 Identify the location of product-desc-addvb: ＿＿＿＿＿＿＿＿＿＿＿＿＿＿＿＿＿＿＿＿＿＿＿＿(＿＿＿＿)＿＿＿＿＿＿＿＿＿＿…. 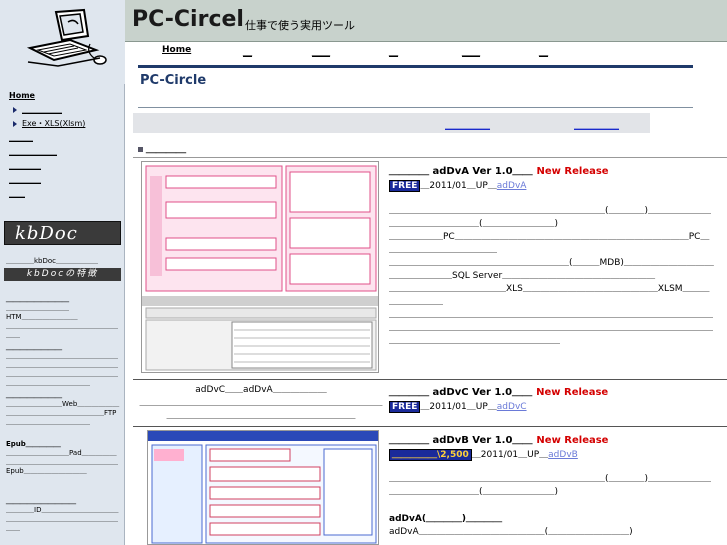
(551, 486).